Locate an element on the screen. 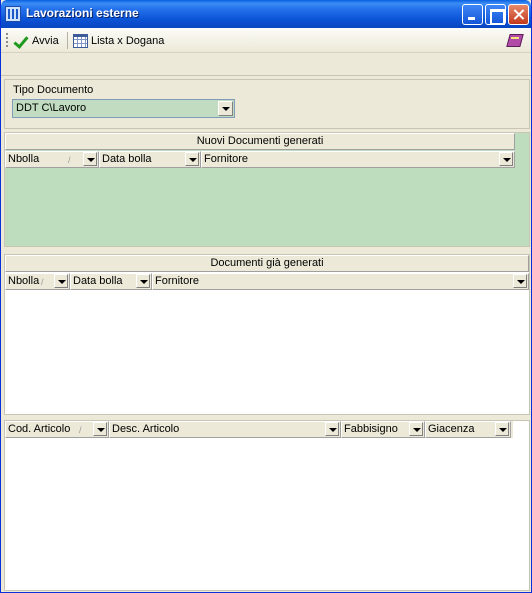 This screenshot has height=593, width=532. new-documents-caption: Nuovi Documenti generati is located at coordinates (260, 141).